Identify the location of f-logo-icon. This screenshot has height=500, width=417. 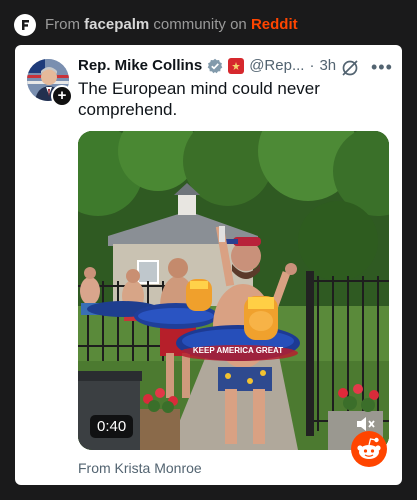
(25, 25).